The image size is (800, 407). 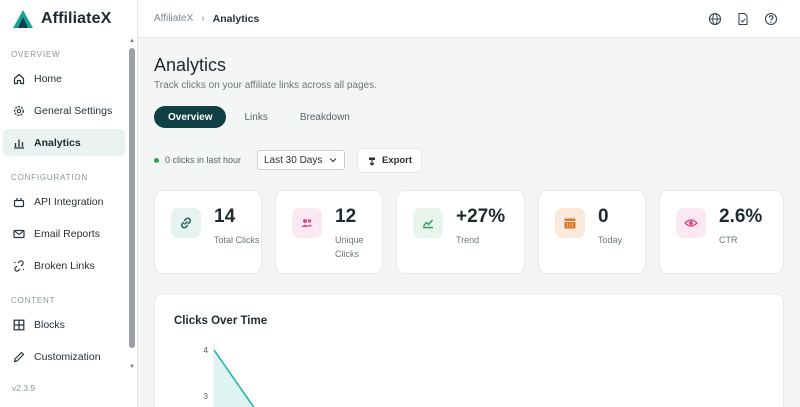 What do you see at coordinates (48, 78) in the screenshot?
I see `sidebar-item-label: Home` at bounding box center [48, 78].